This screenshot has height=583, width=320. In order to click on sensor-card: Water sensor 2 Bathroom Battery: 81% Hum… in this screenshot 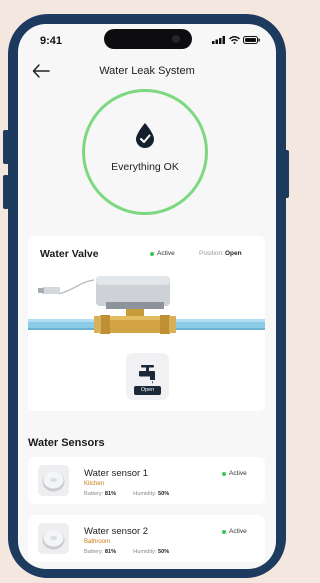, I will do `click(146, 538)`.